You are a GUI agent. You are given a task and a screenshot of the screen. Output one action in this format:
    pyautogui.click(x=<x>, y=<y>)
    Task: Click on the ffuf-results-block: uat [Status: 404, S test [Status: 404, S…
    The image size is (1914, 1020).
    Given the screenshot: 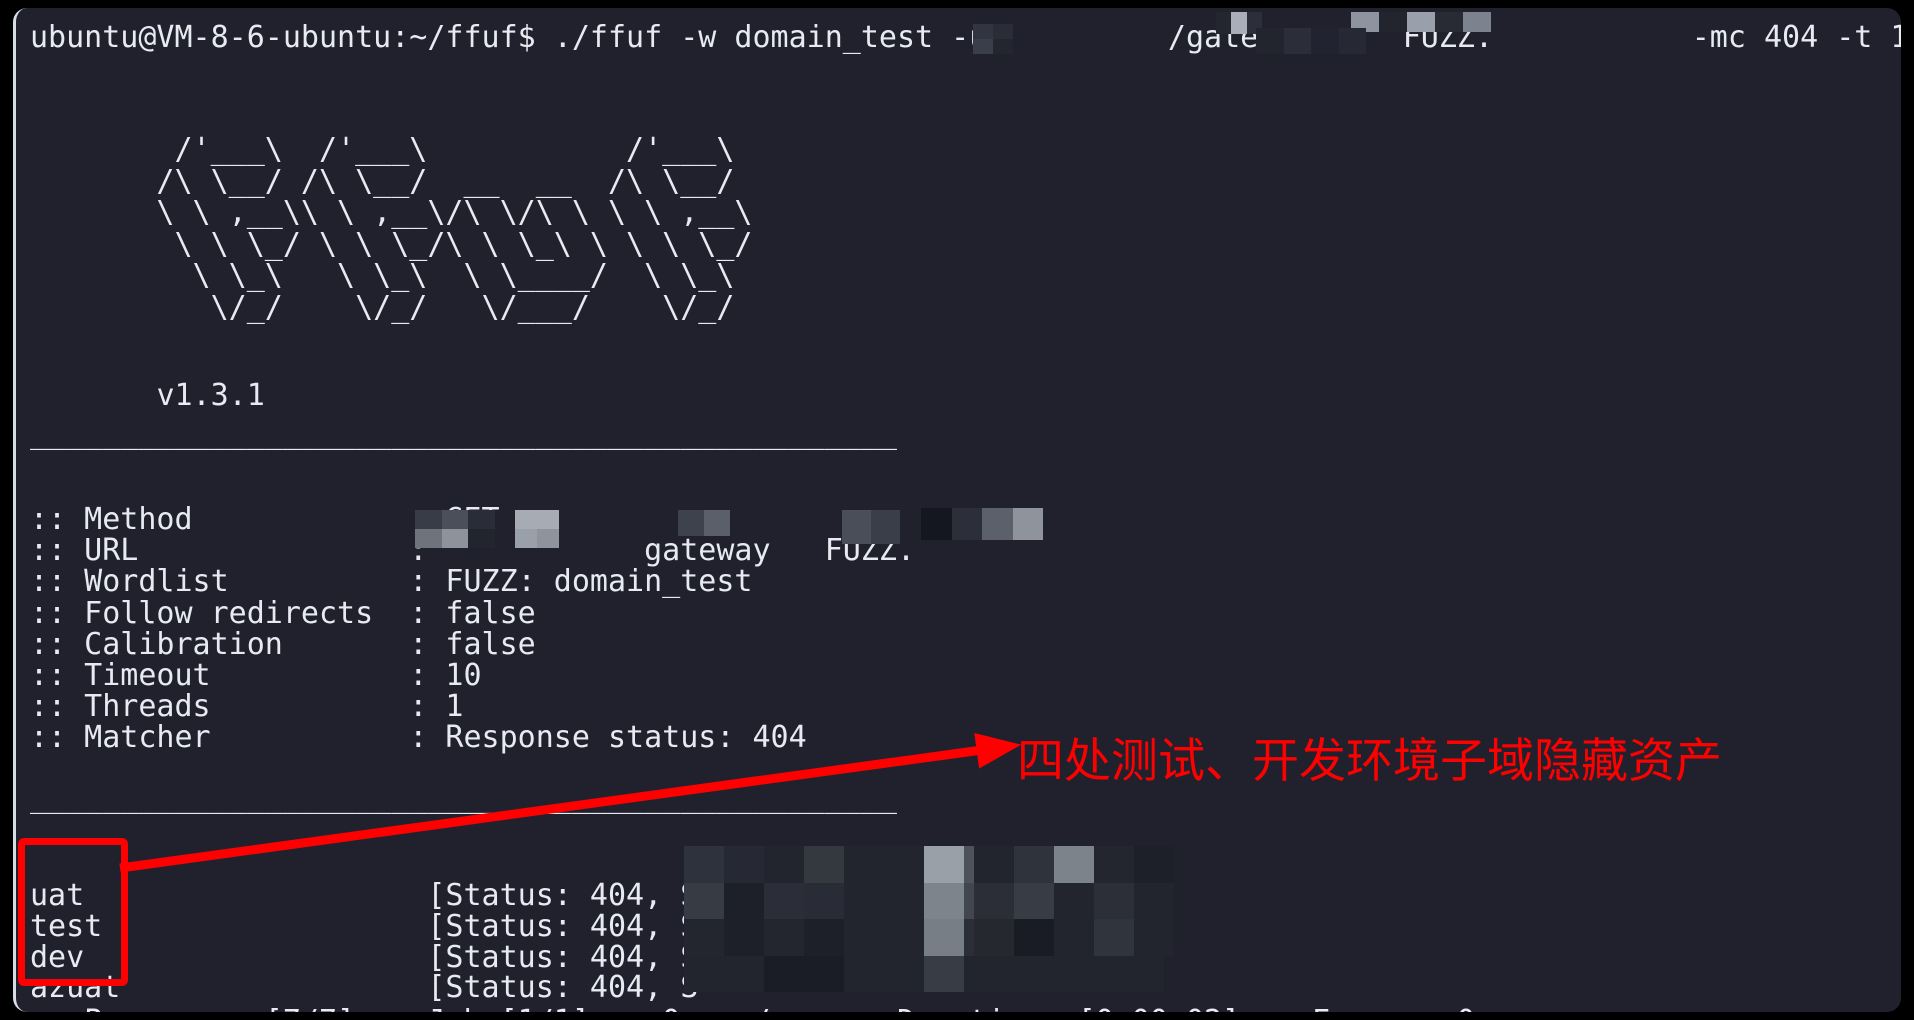 What is the action you would take?
    pyautogui.click(x=364, y=942)
    